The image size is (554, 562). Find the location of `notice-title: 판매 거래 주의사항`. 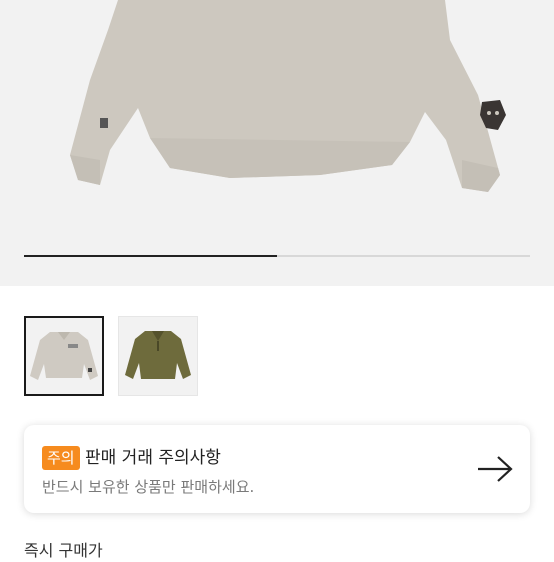

notice-title: 판매 거래 주의사항 is located at coordinates (153, 458).